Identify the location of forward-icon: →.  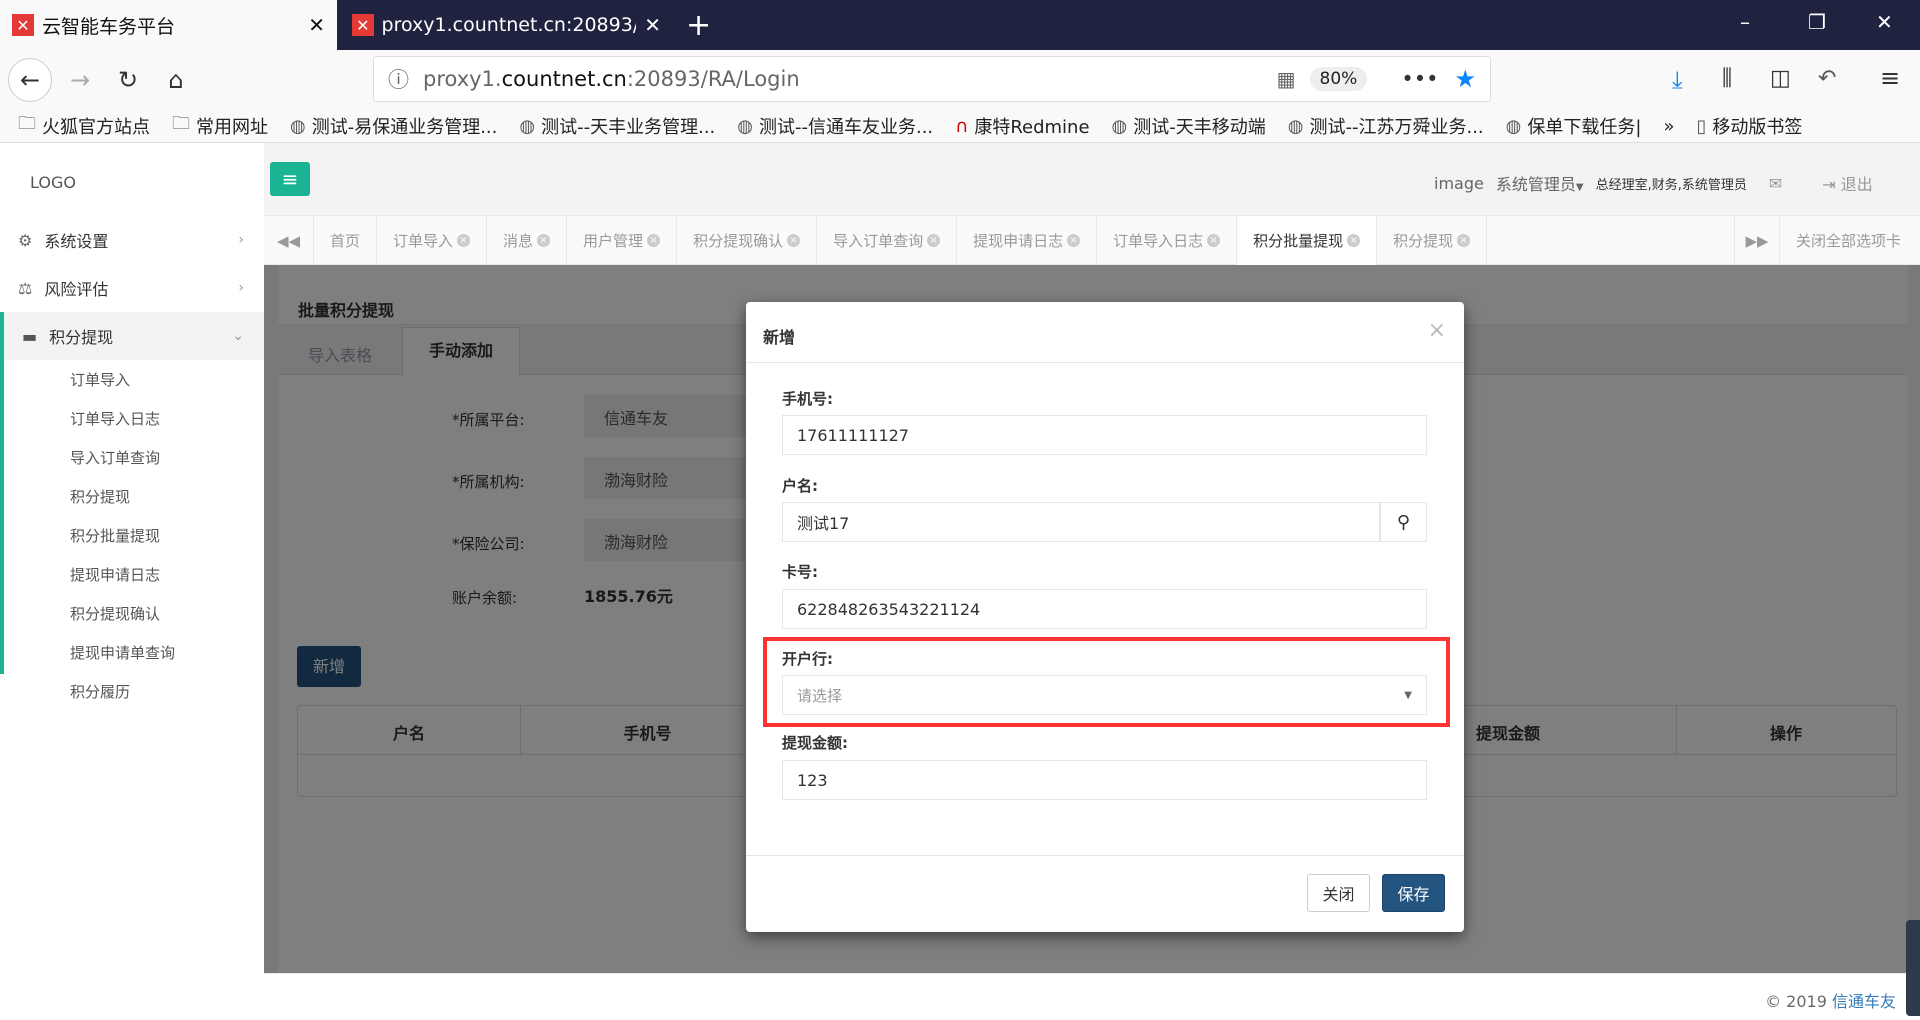
(80, 80).